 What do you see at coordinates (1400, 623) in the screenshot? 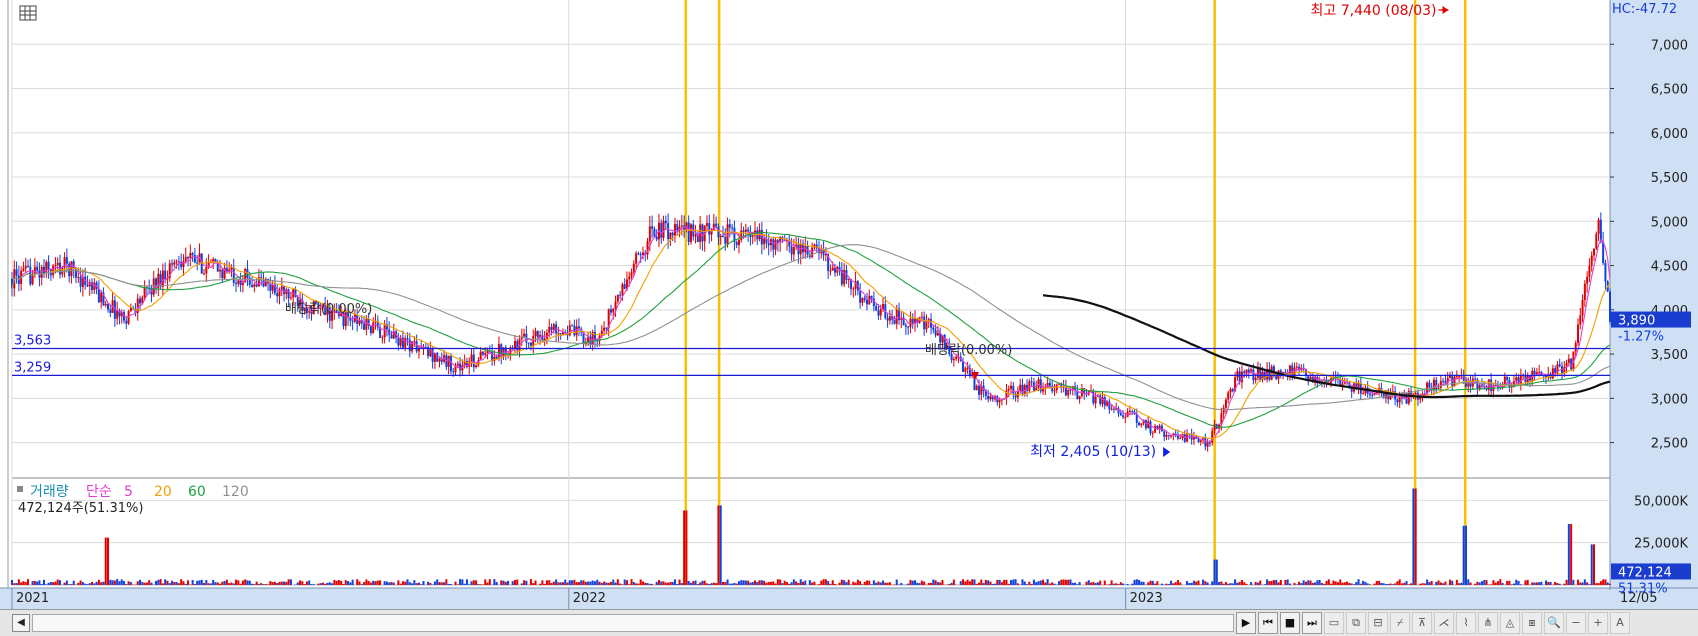
I see `toolbar-button-7: ⌿` at bounding box center [1400, 623].